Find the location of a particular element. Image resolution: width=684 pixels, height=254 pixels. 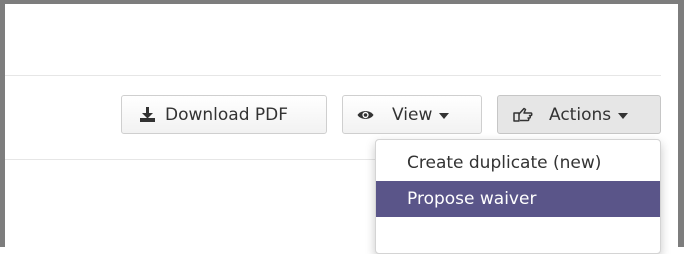

view-dropdown-button: View is located at coordinates (412, 114).